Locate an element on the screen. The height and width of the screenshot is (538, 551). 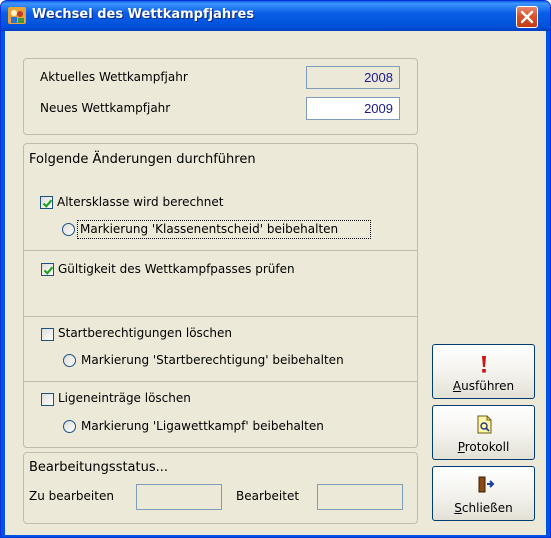
current-year-label: Aktuelles Wettkampfjahr is located at coordinates (114, 77).